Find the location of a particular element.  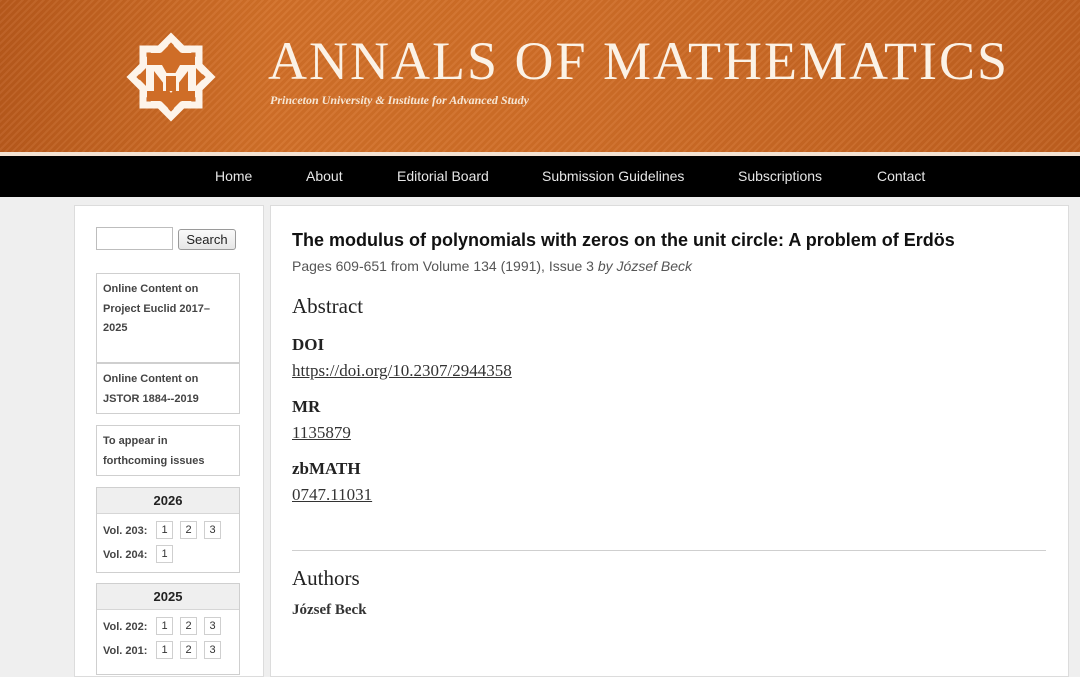

nav-subscriptions: Subscriptions is located at coordinates (780, 176).